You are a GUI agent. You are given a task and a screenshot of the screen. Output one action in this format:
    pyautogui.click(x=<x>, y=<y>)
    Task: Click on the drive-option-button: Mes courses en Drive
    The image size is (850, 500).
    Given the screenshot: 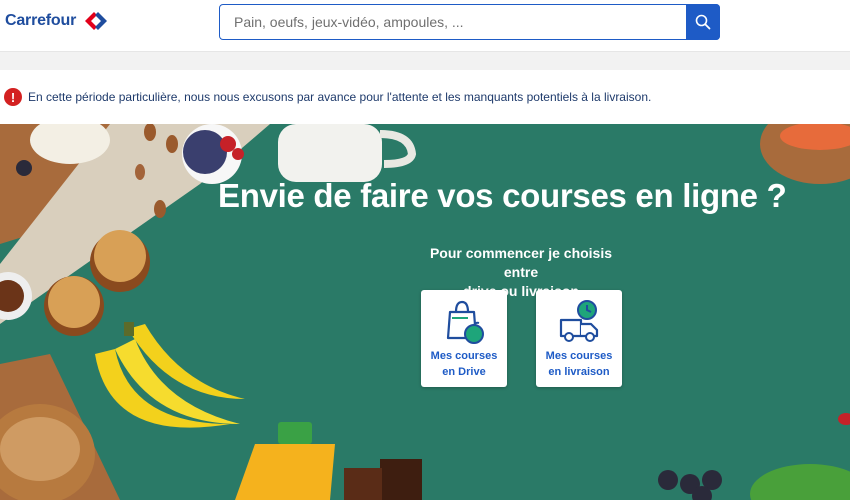 What is the action you would take?
    pyautogui.click(x=464, y=338)
    